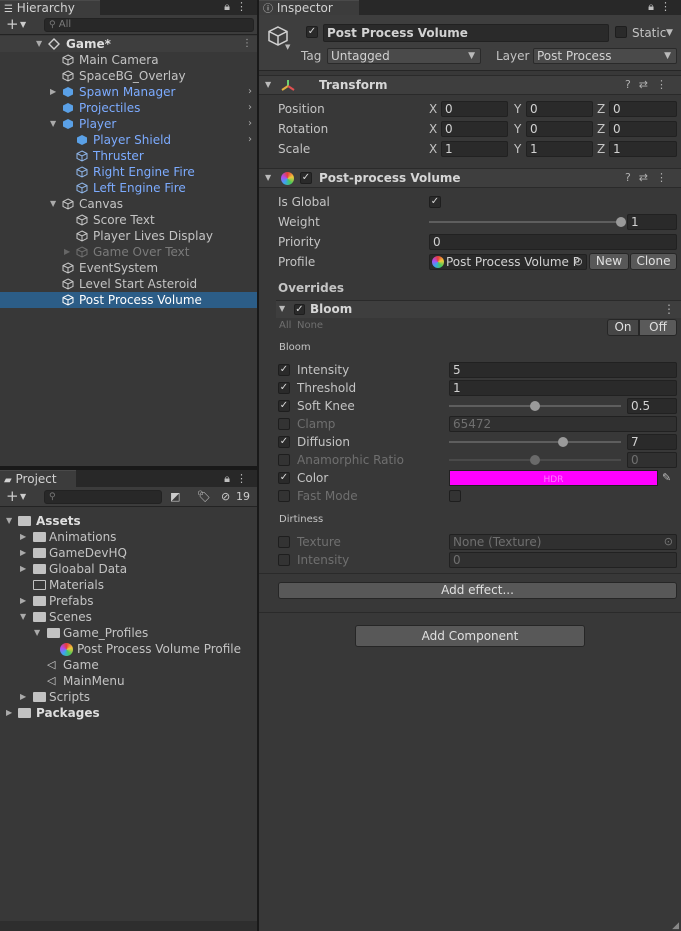 This screenshot has width=681, height=931. What do you see at coordinates (643, 149) in the screenshot?
I see `scale-z-field: 1` at bounding box center [643, 149].